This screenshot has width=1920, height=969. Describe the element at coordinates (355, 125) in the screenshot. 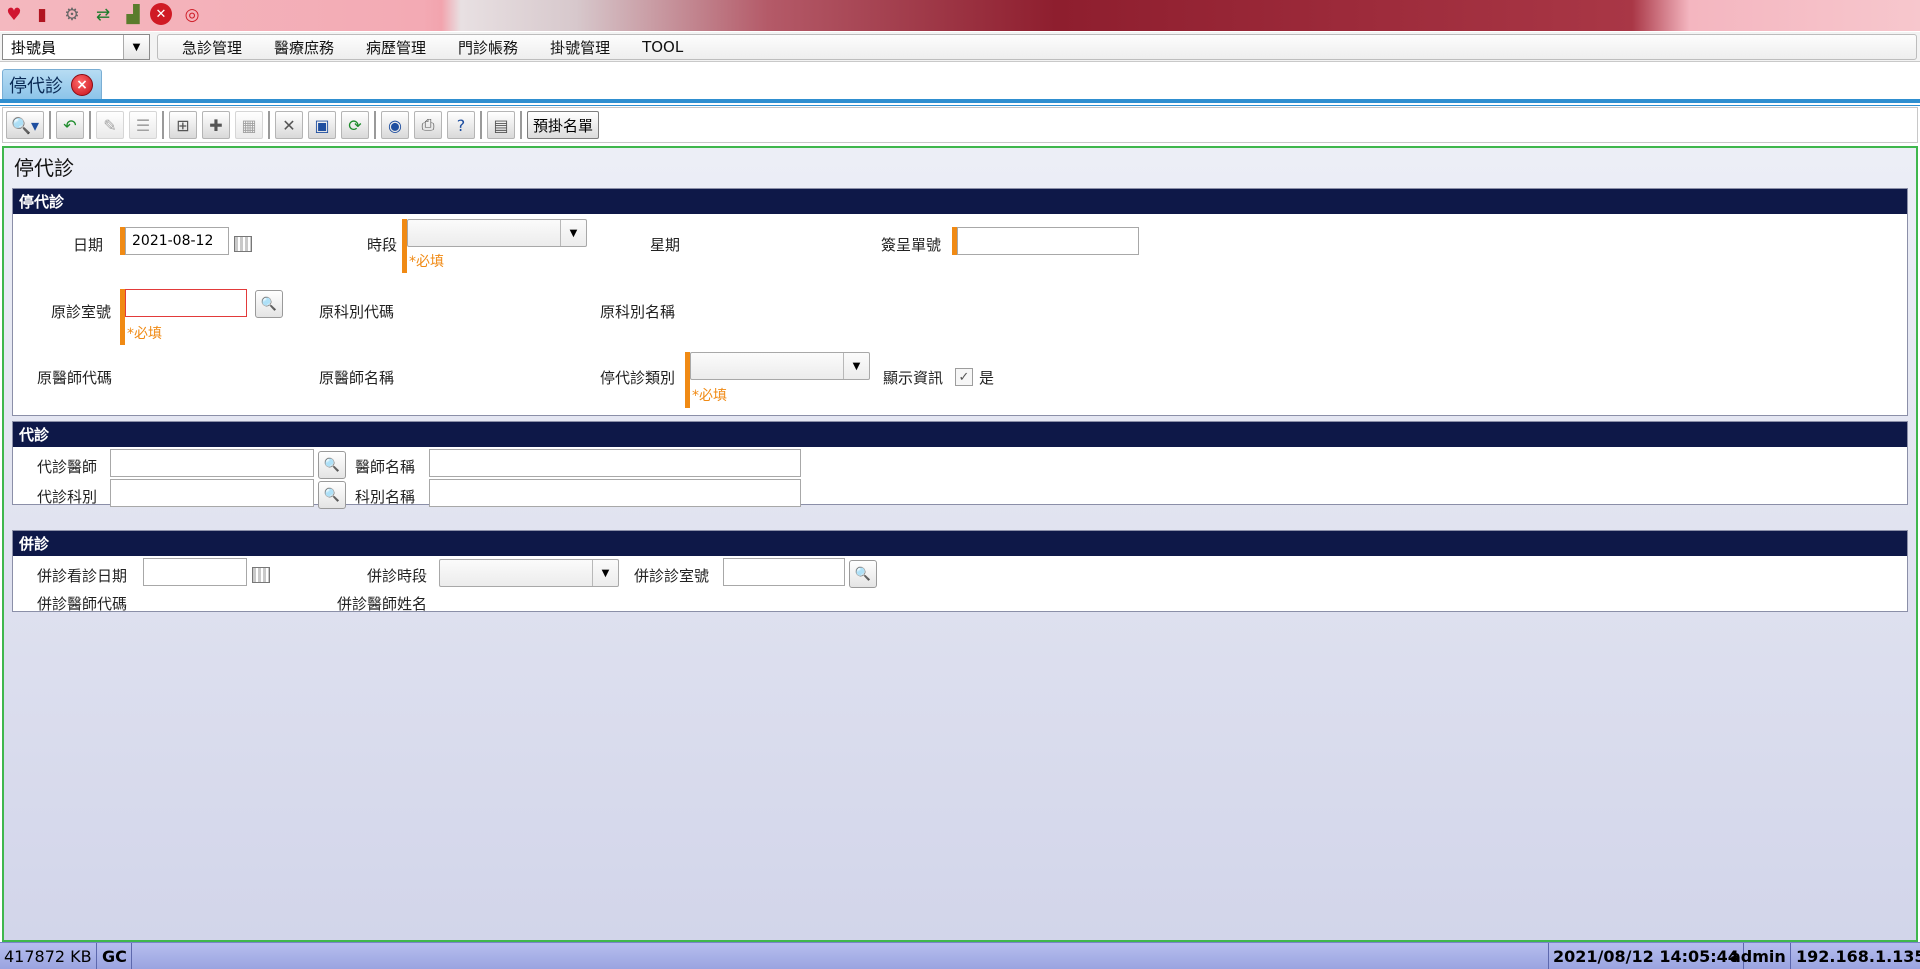

I see `refresh-icon: ⟳` at that location.